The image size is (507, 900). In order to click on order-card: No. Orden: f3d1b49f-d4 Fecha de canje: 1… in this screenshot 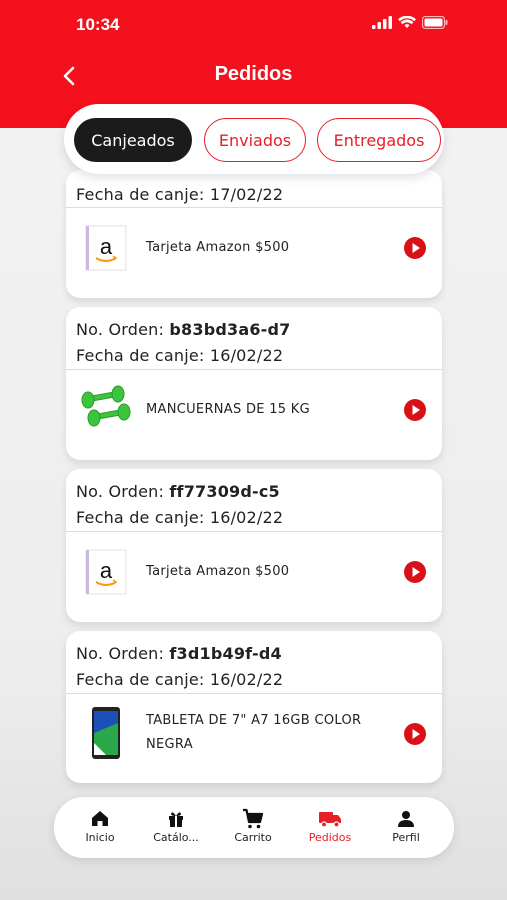, I will do `click(254, 707)`.